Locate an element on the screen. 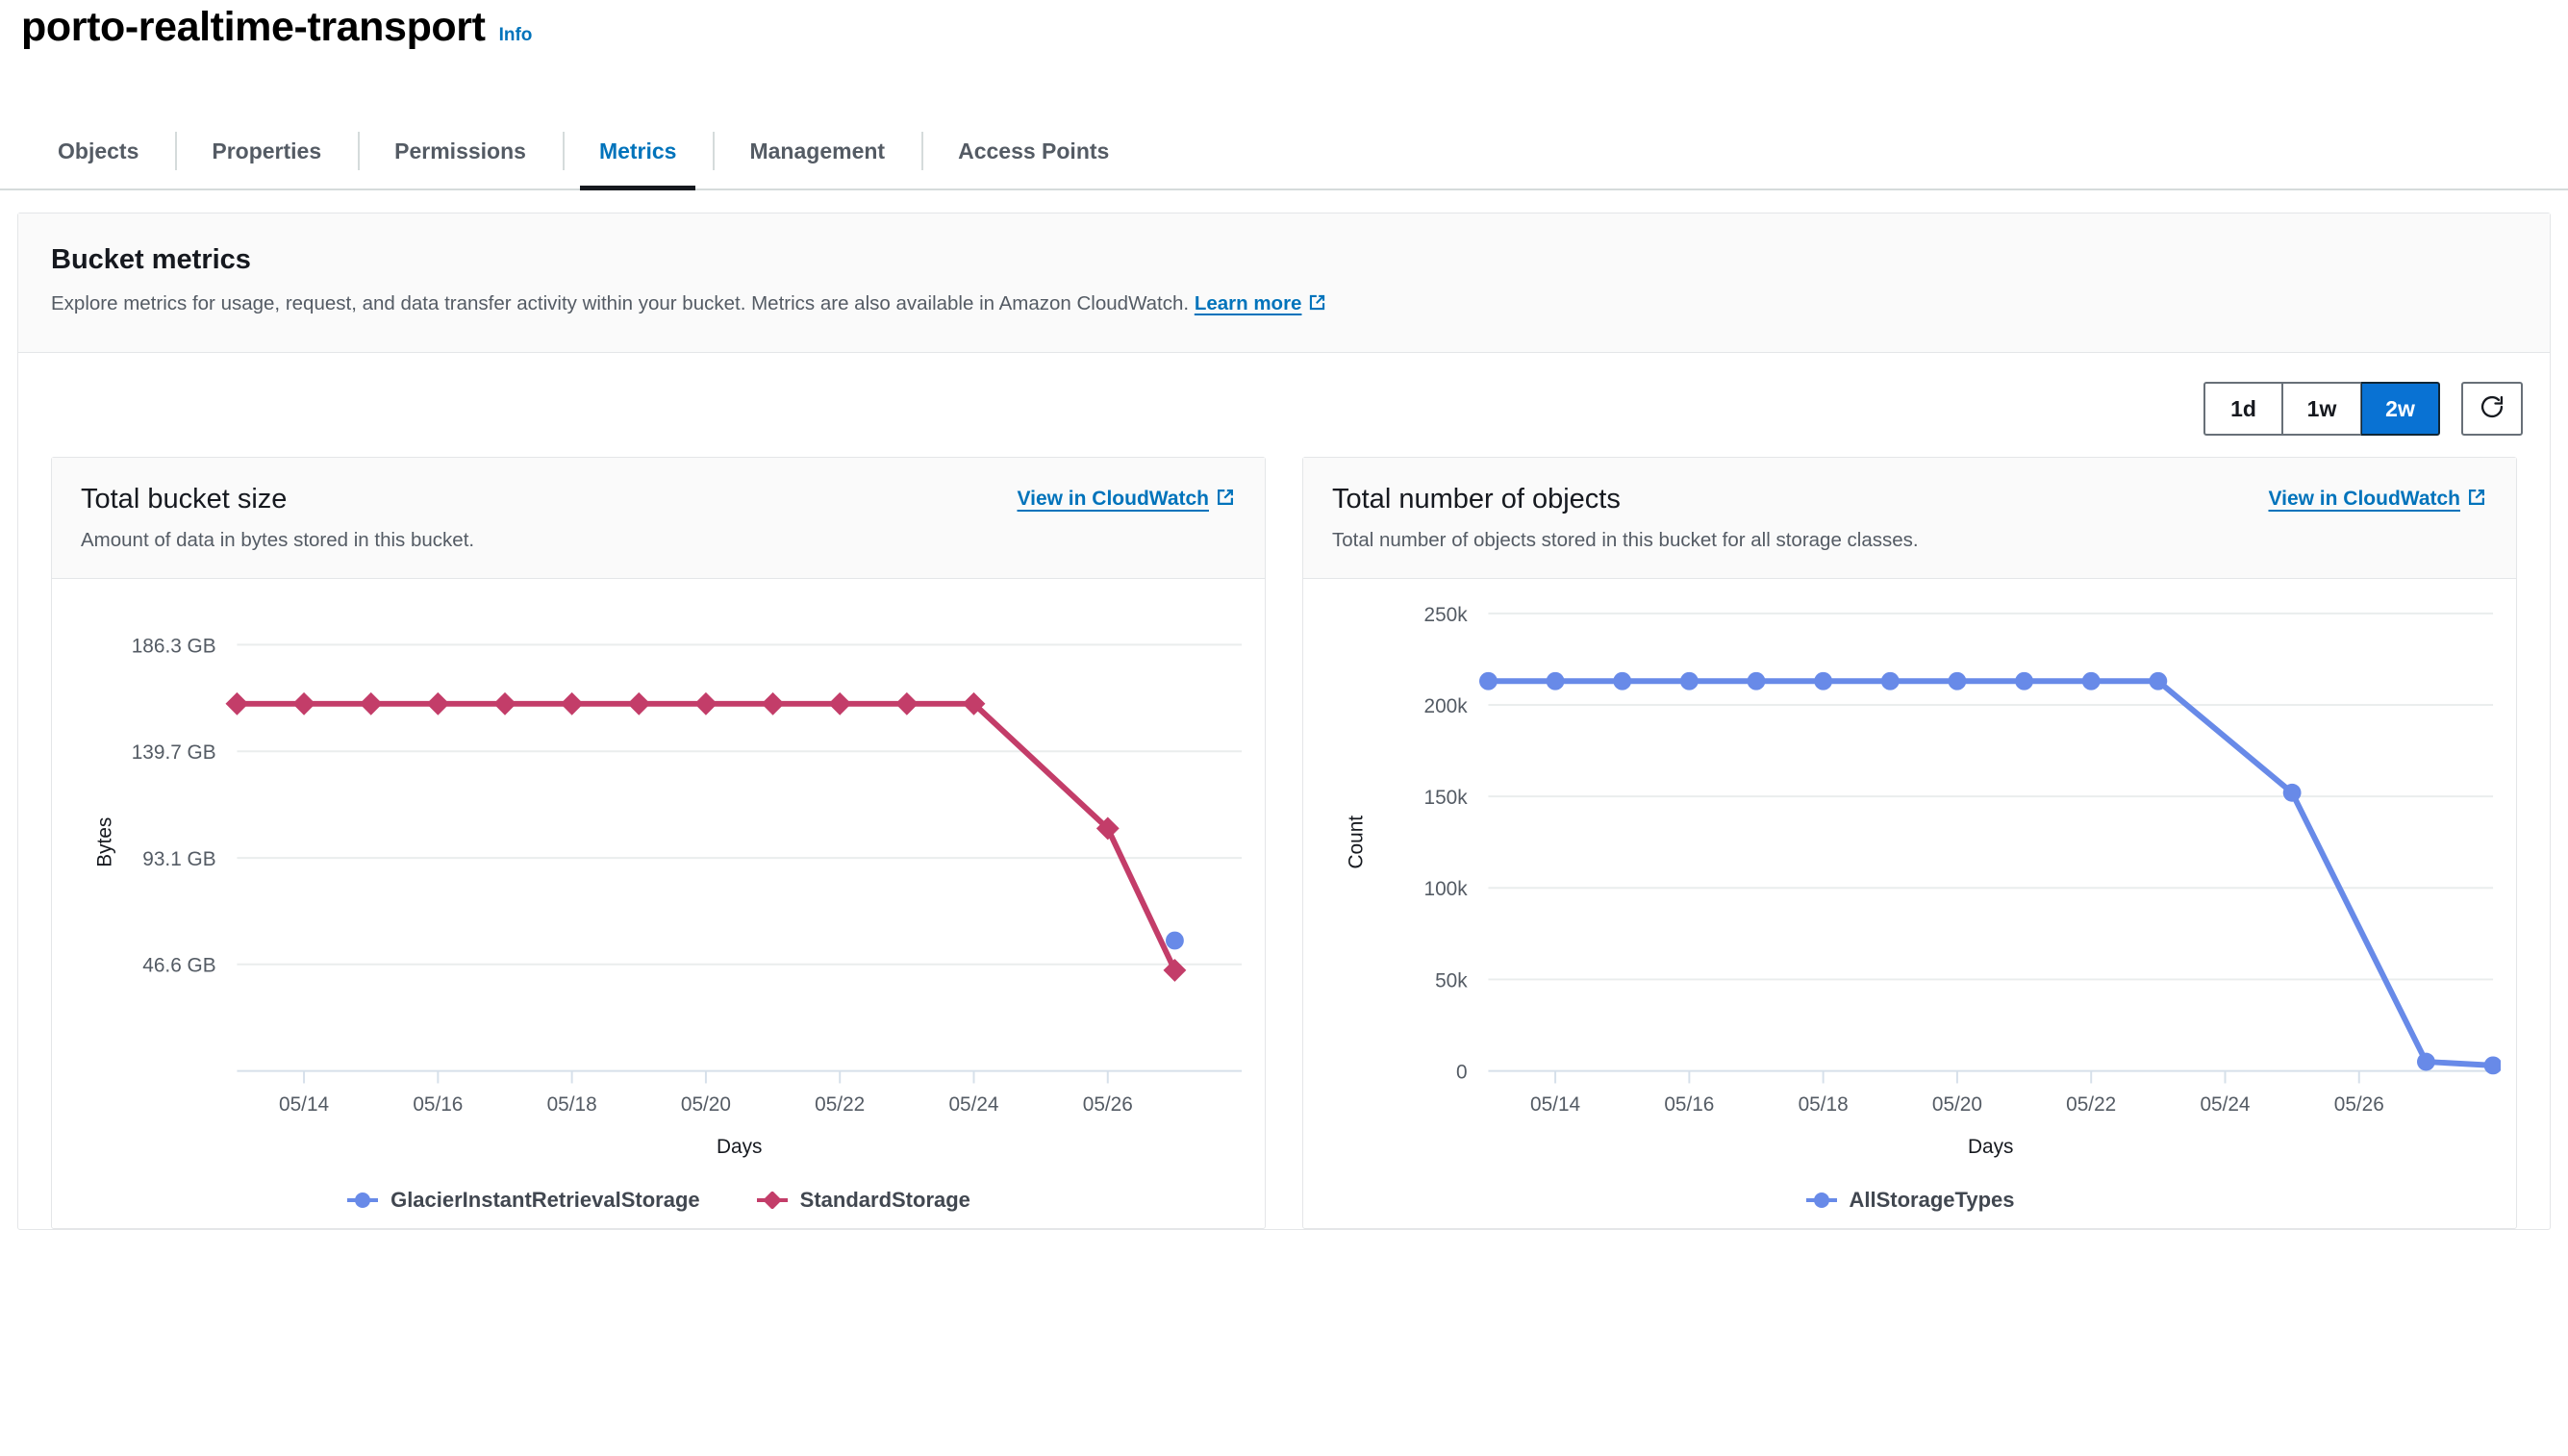 Image resolution: width=2568 pixels, height=1456 pixels. legend-label: GlacierInstantRetrievalStorage is located at coordinates (545, 1199).